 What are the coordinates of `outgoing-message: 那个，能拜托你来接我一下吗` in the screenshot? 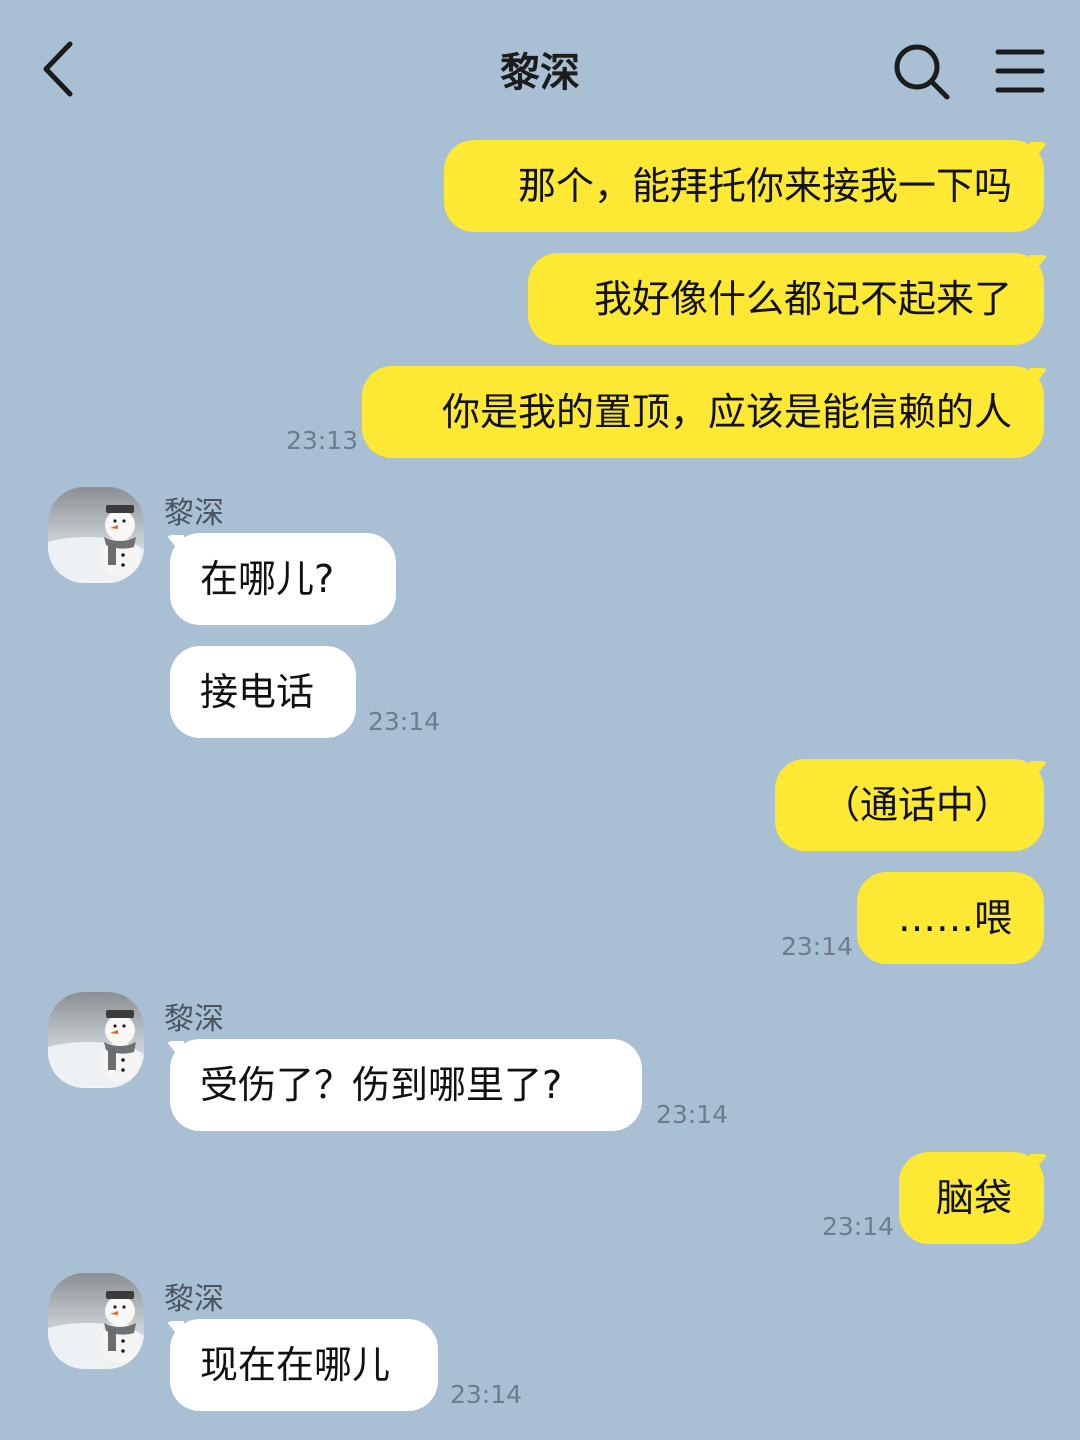 It's located at (746, 186).